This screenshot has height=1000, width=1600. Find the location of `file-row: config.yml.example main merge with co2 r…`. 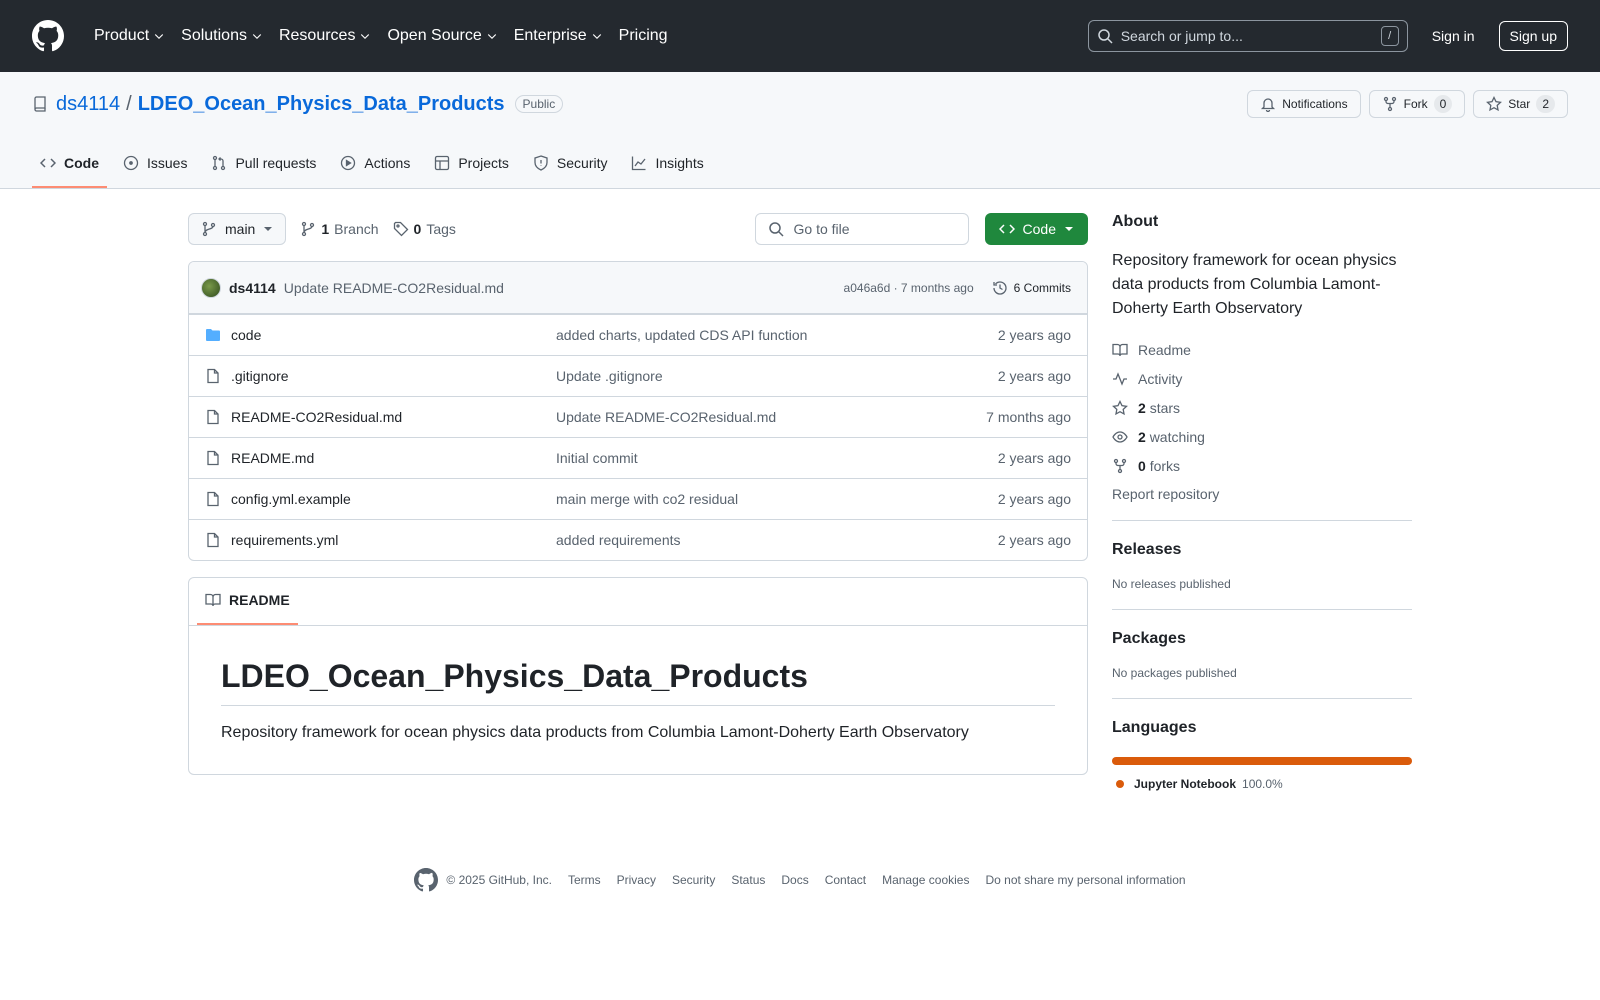

file-row: config.yml.example main merge with co2 r… is located at coordinates (638, 498).